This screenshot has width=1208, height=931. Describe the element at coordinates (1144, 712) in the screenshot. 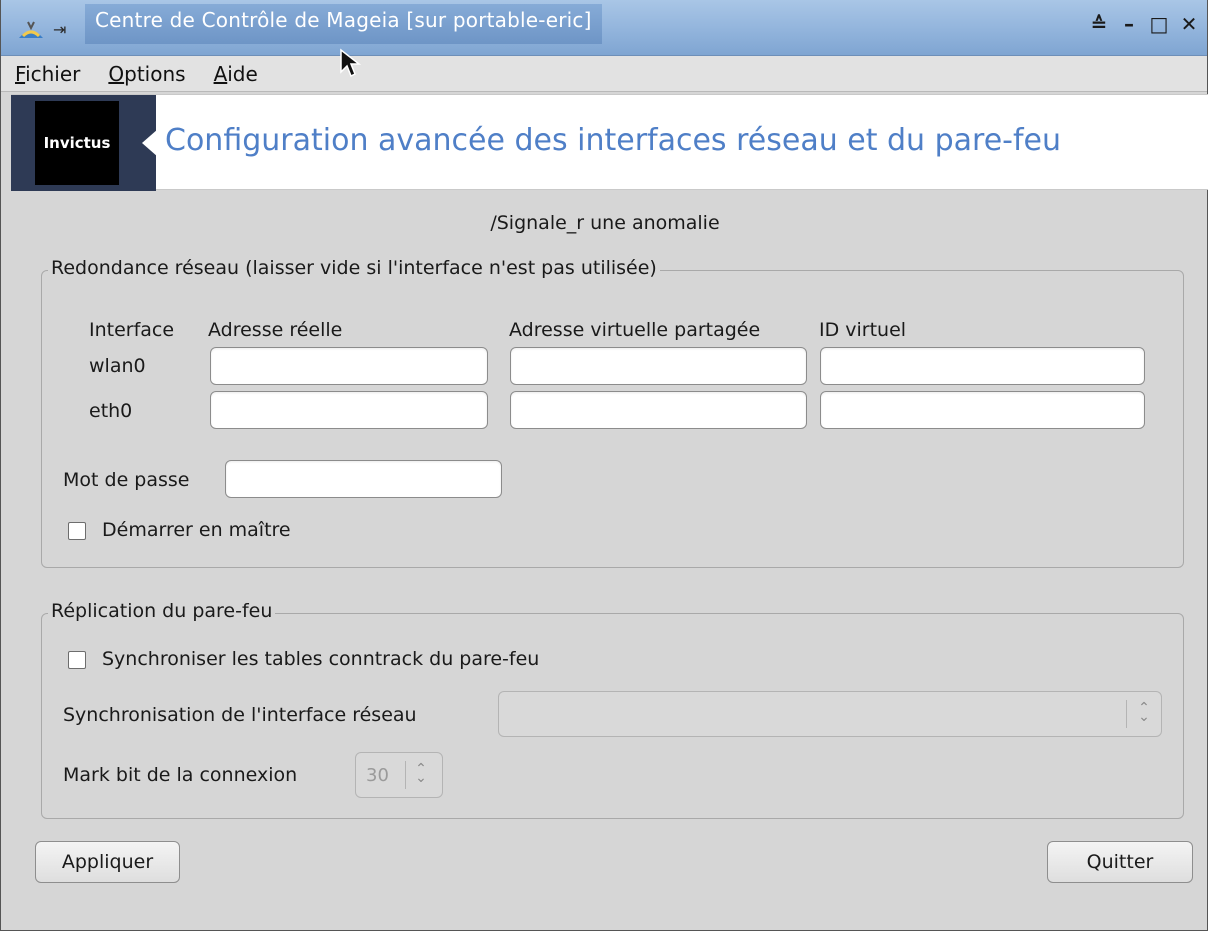

I see `up-down-chevron-icon: ⌃ ⌄` at that location.